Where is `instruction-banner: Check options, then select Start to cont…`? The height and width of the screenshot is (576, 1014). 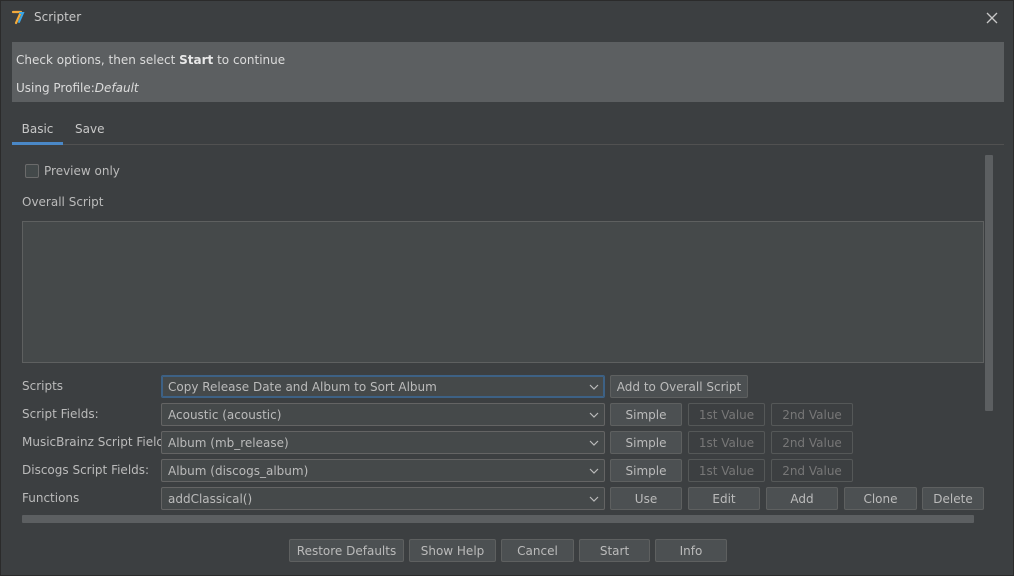
instruction-banner: Check options, then select Start to cont… is located at coordinates (508, 72).